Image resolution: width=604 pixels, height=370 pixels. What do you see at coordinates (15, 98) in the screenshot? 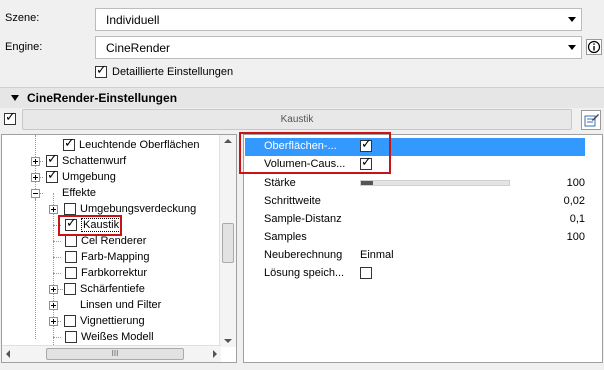
I see `collapse-triangle-icon` at bounding box center [15, 98].